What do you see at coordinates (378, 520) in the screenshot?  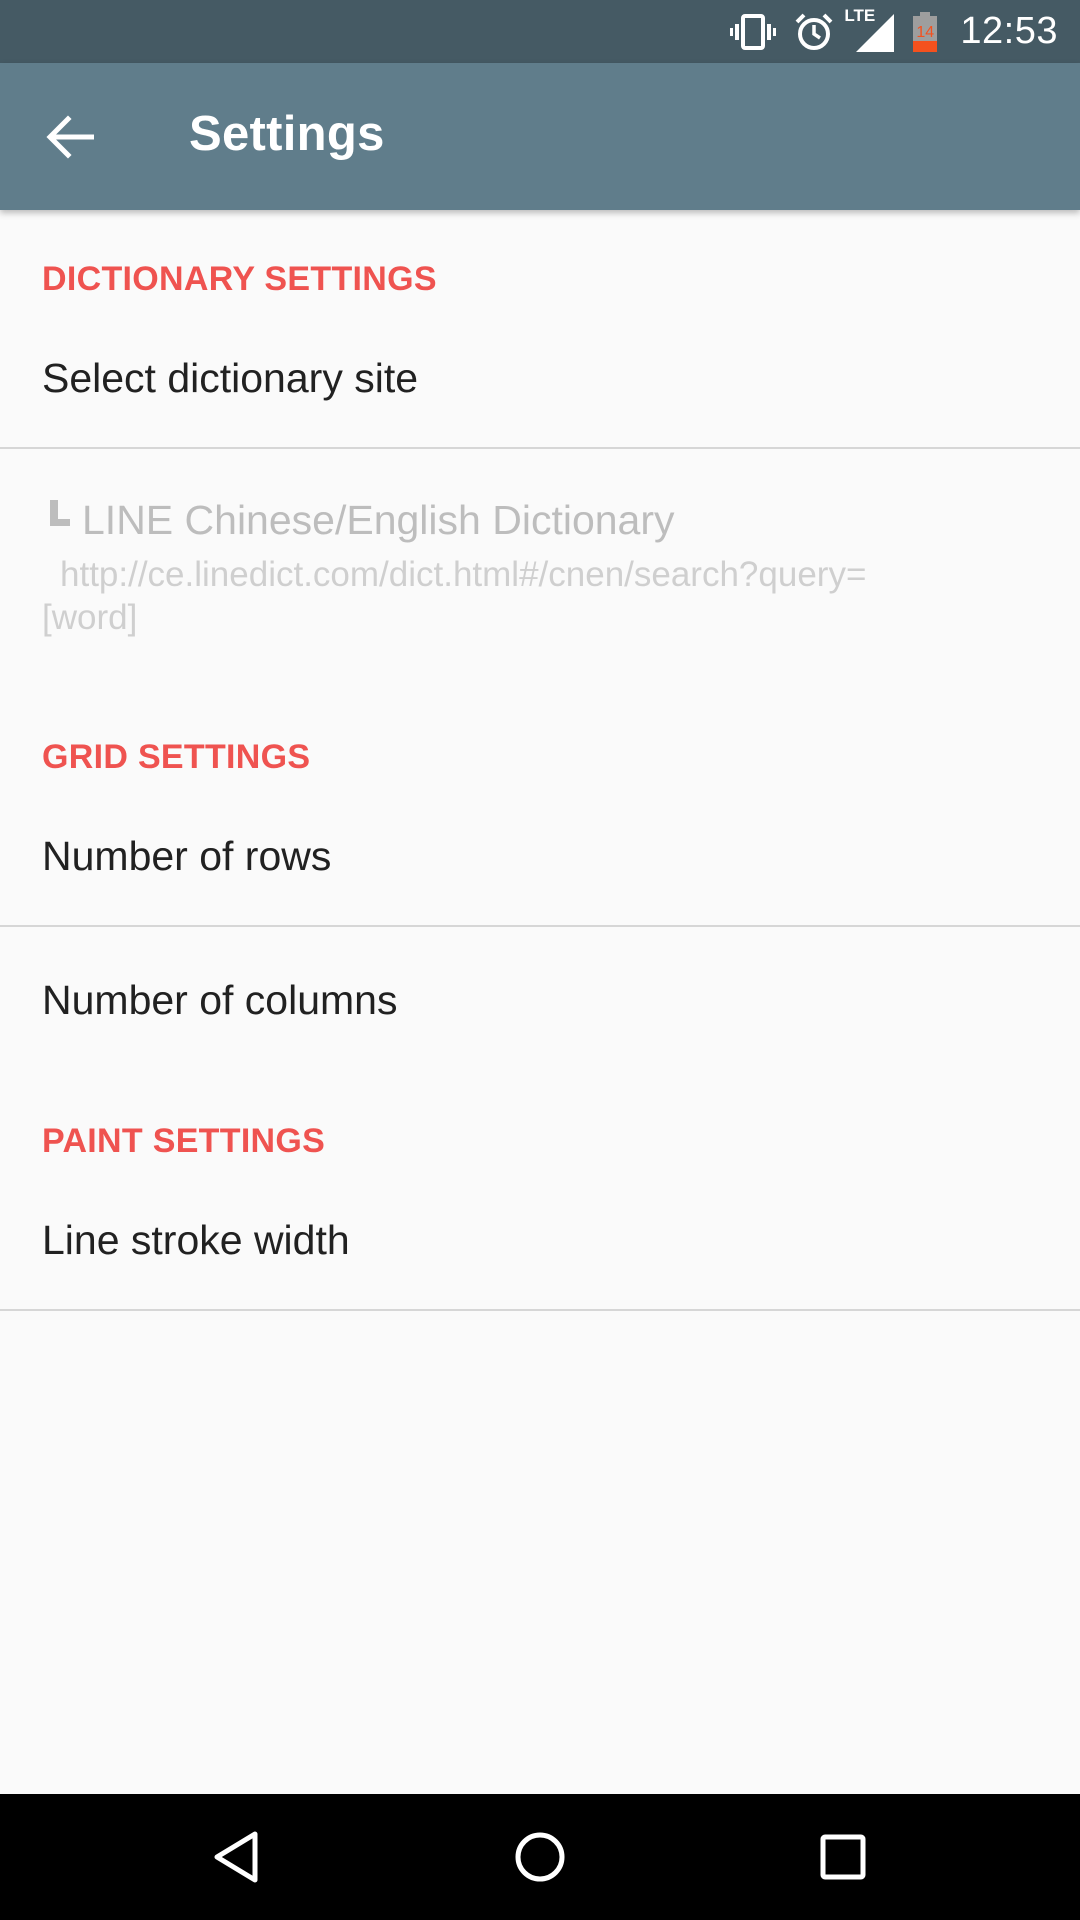 I see `selected-site-title: LINE Chinese/English Dictionary` at bounding box center [378, 520].